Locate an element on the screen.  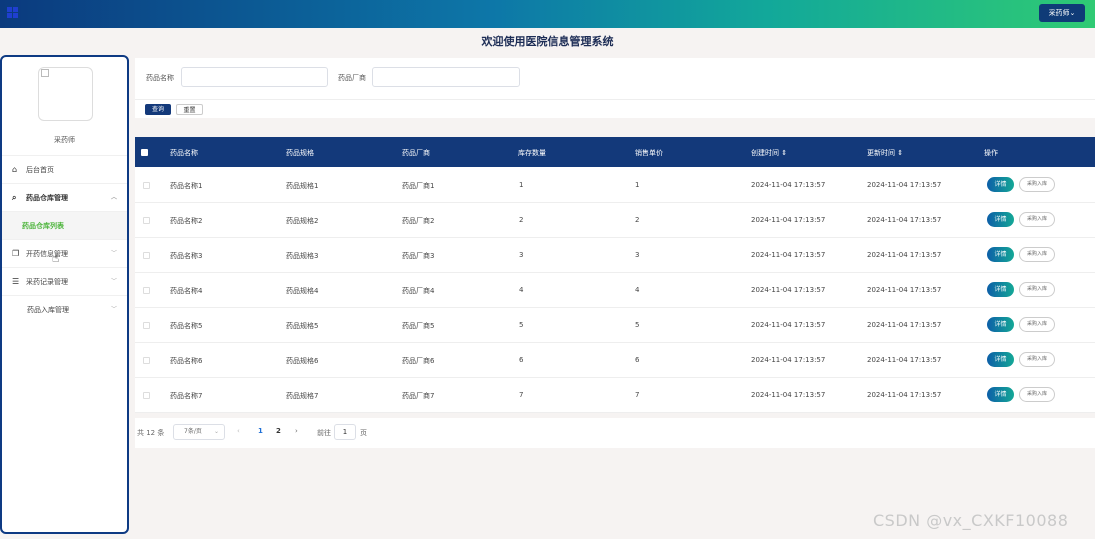
sidebar-item-drug-warehouse-list: 药品仓库列表 is located at coordinates (64, 225).